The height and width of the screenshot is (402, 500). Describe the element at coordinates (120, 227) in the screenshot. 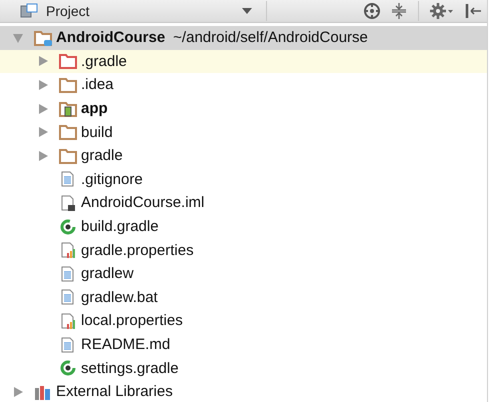

I see `item-label: build.gradle` at that location.